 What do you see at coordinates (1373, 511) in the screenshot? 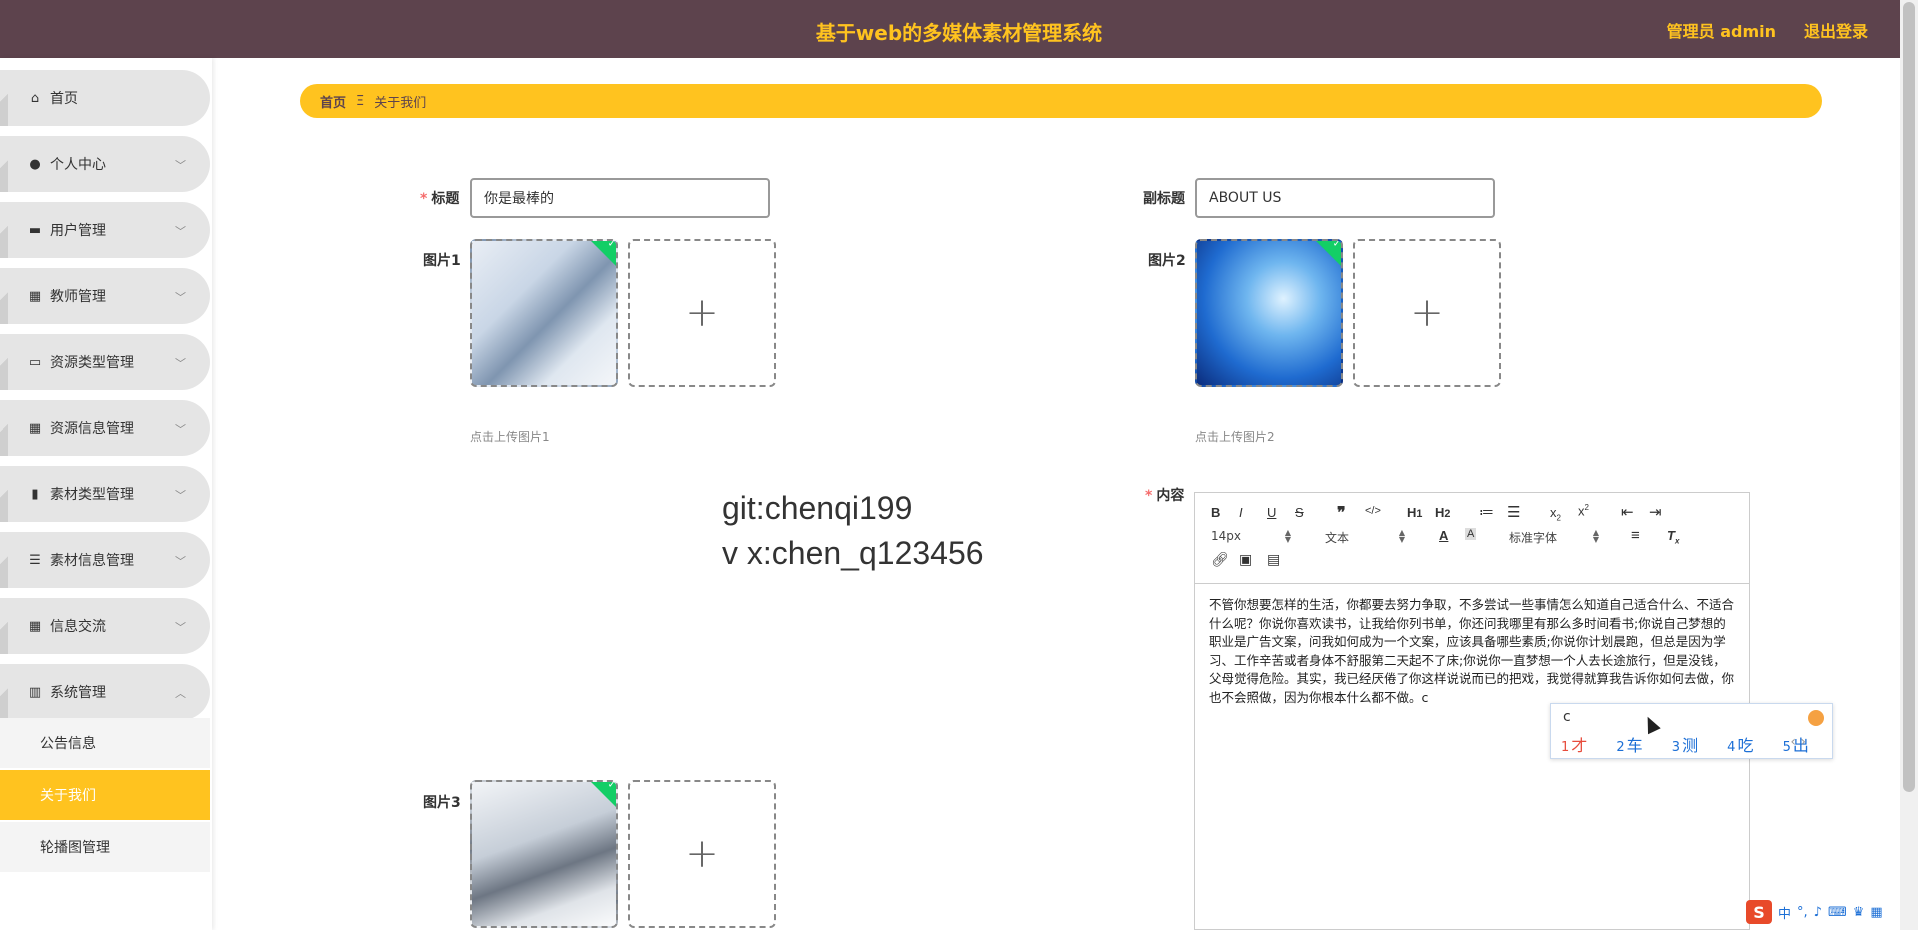
I see `code-block-icon: </>` at bounding box center [1373, 511].